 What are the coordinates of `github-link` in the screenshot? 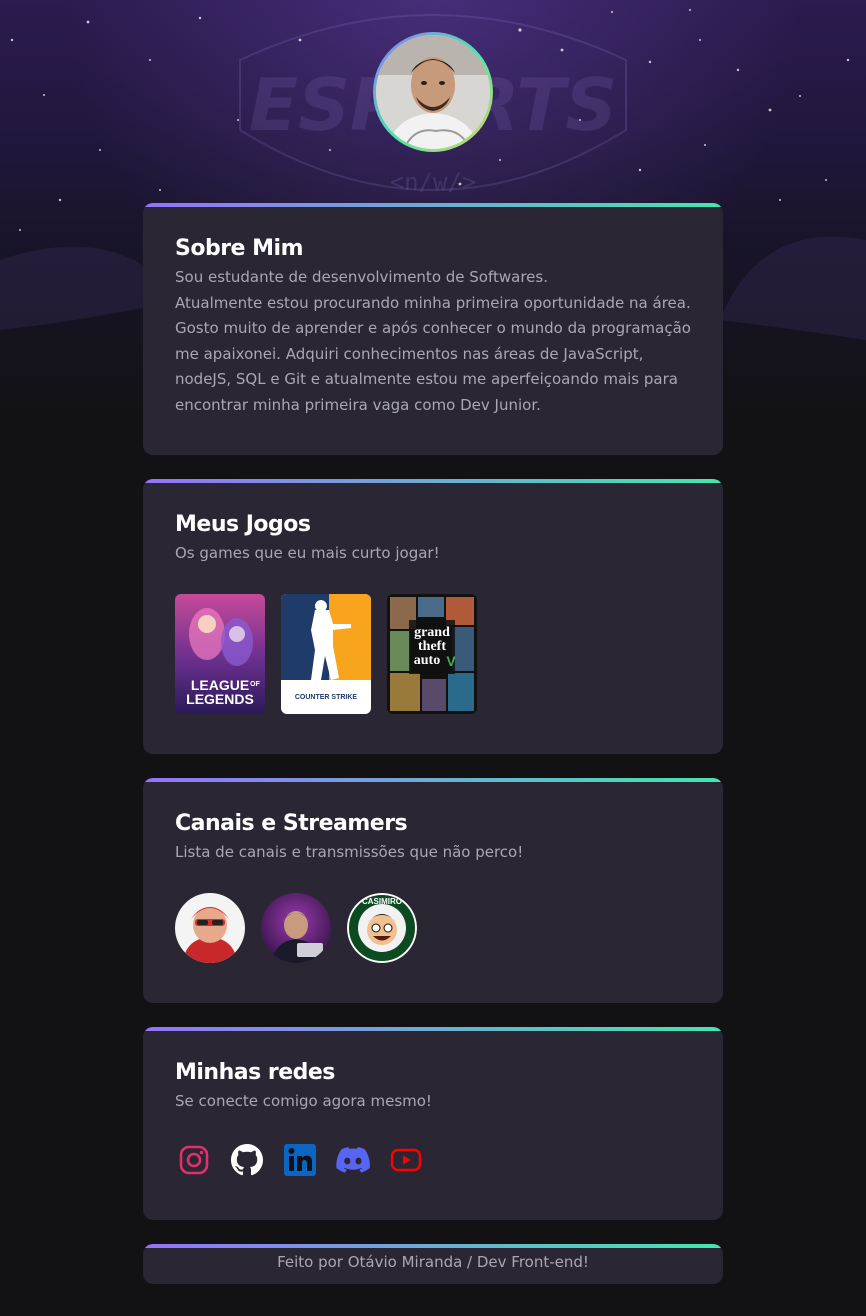 It's located at (246, 1160).